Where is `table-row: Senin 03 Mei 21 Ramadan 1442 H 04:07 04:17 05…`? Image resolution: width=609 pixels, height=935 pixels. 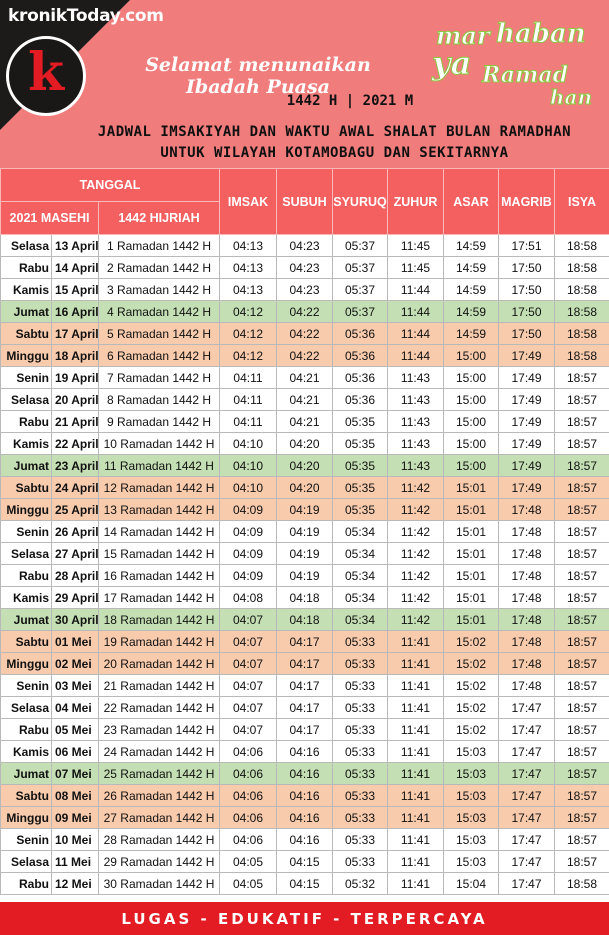 table-row: Senin 03 Mei 21 Ramadan 1442 H 04:07 04:17 05… is located at coordinates (304, 685).